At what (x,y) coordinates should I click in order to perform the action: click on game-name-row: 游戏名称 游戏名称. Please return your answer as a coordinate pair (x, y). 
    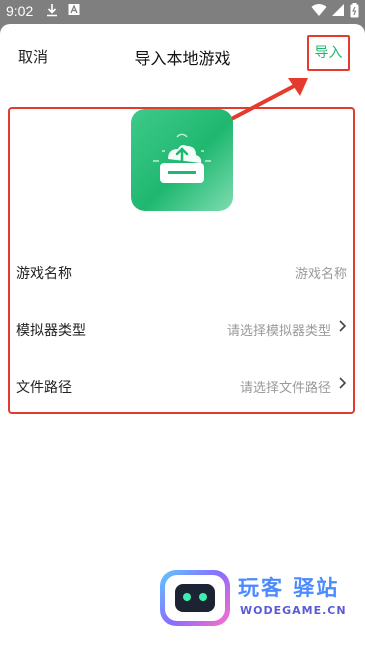
    Looking at the image, I should click on (181, 272).